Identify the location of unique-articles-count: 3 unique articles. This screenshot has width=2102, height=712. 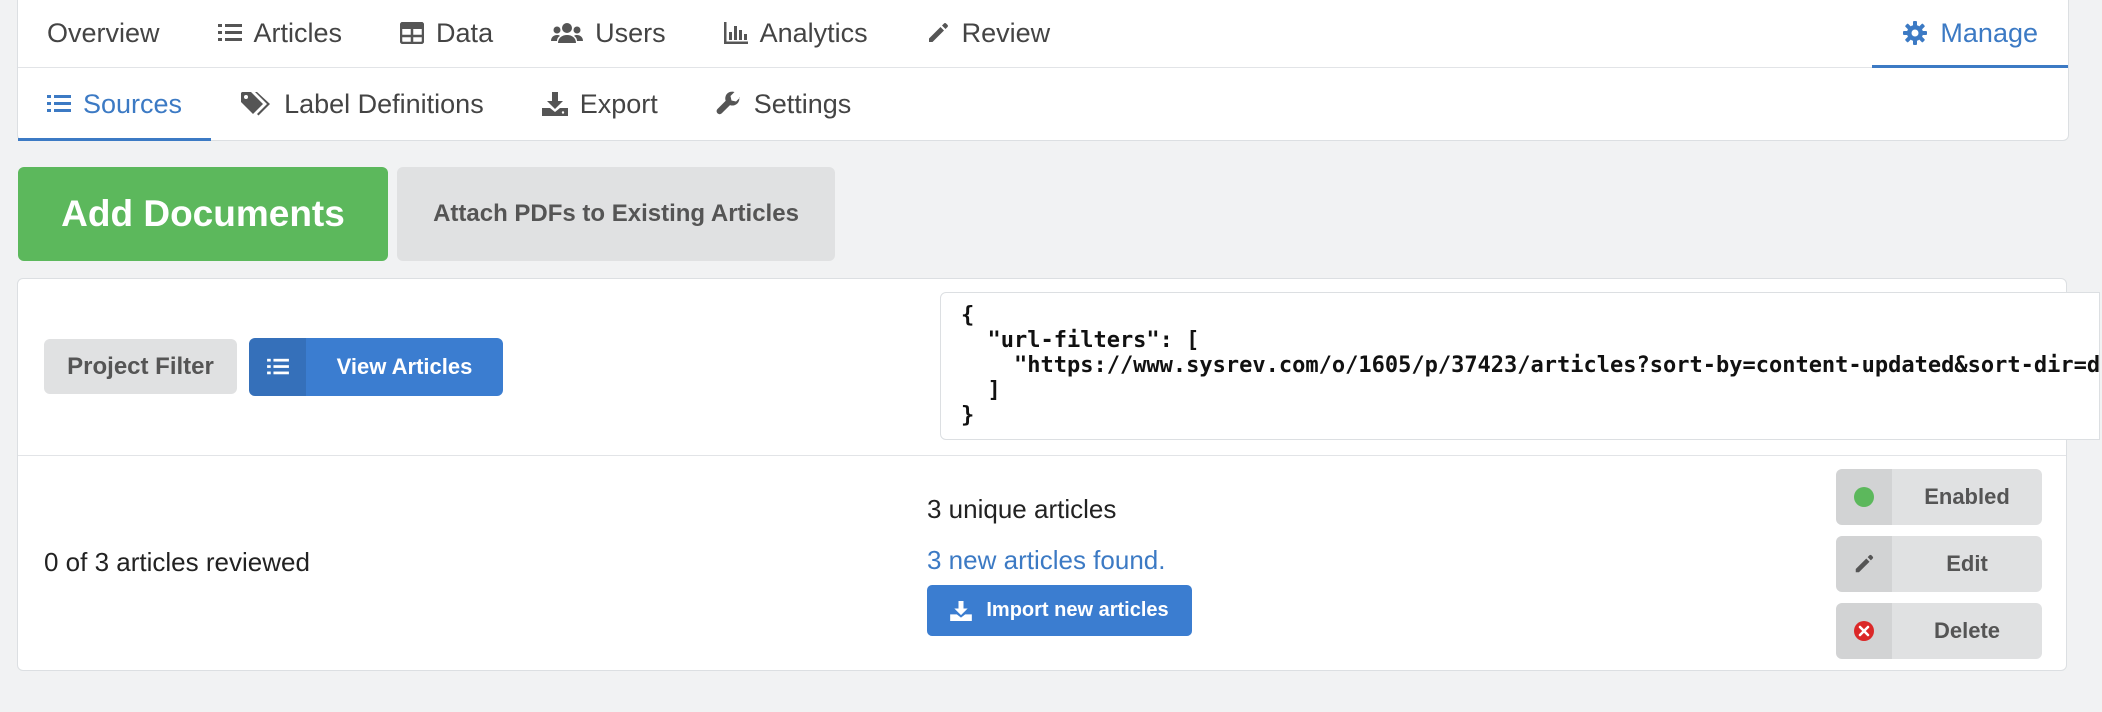
(1022, 509).